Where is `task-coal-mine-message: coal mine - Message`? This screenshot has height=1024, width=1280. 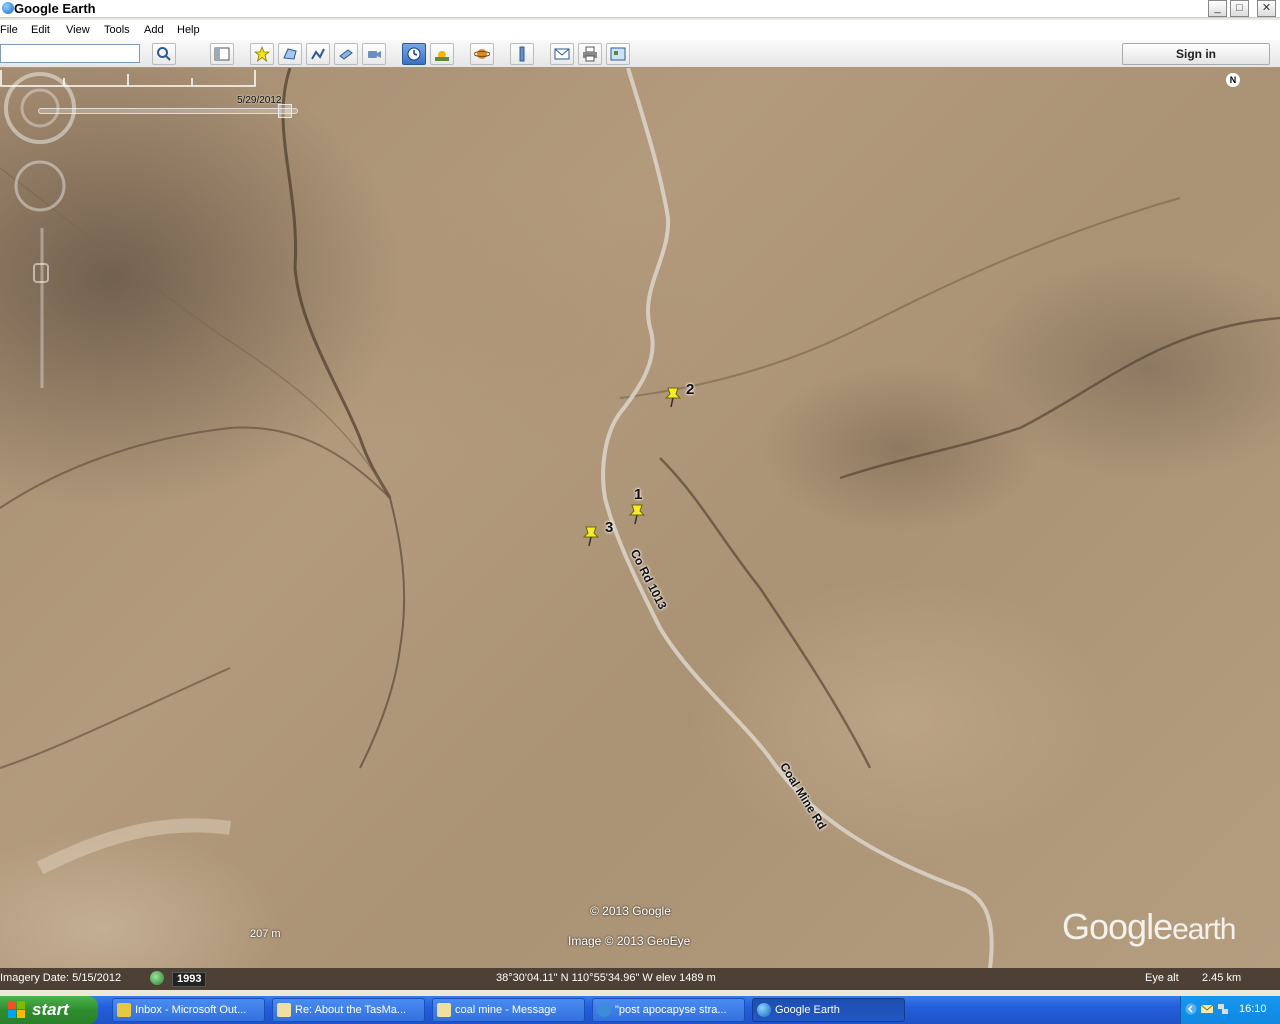
task-coal-mine-message: coal mine - Message is located at coordinates (508, 1010).